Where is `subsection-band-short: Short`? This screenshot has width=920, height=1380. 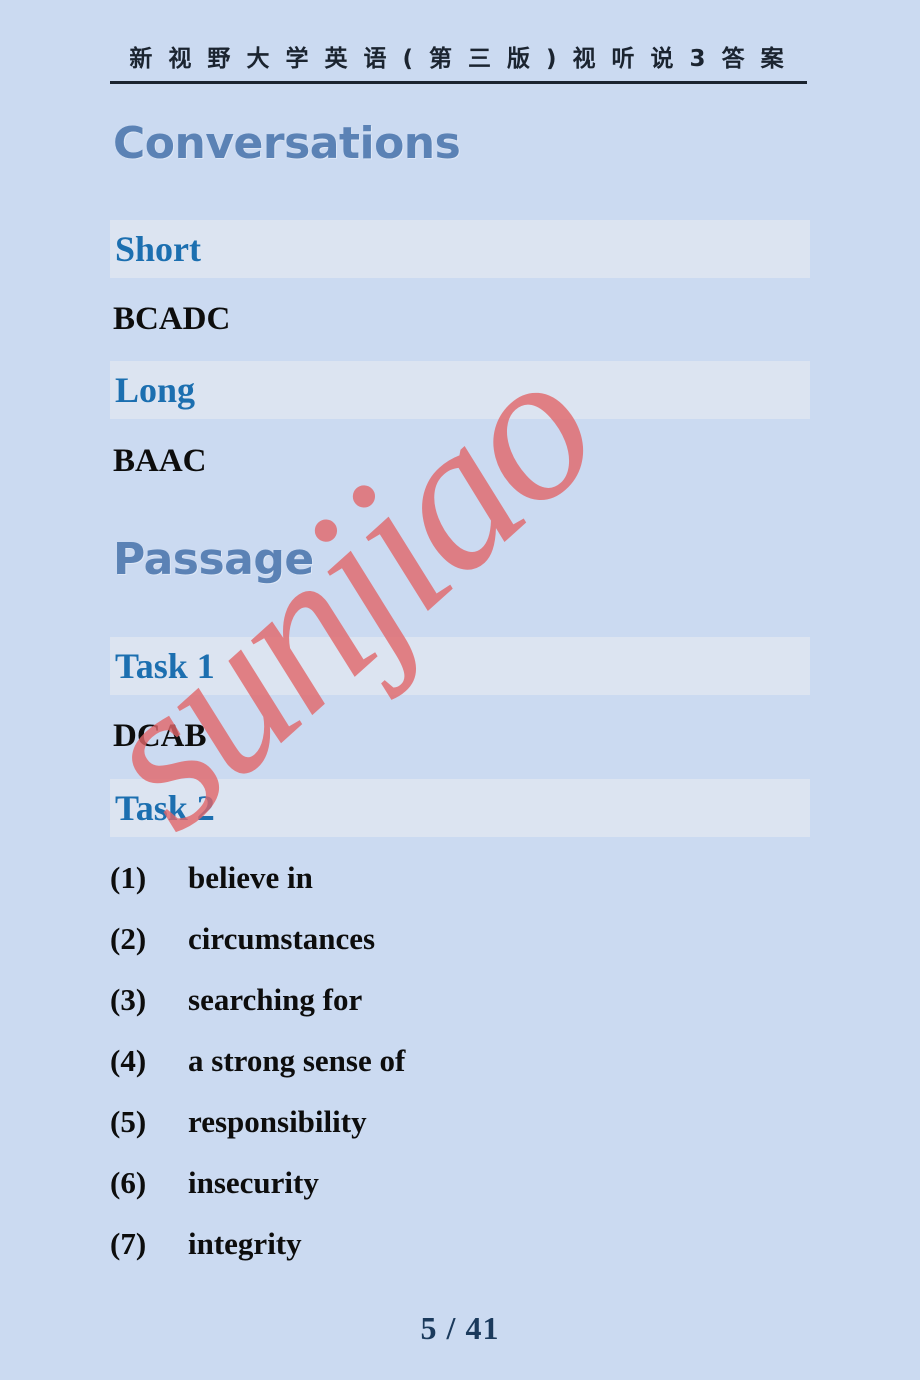
subsection-band-short: Short is located at coordinates (460, 249).